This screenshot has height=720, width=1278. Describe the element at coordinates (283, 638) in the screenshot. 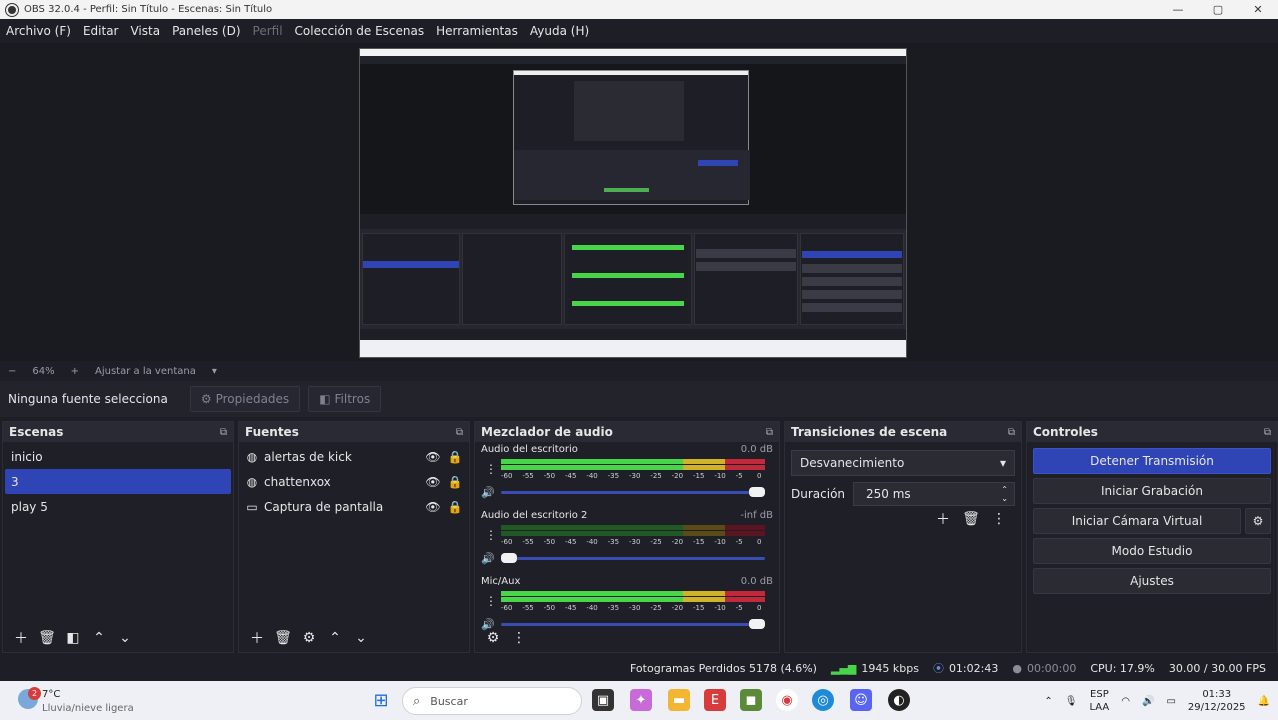

I see `remove-source-button: 🗑` at that location.